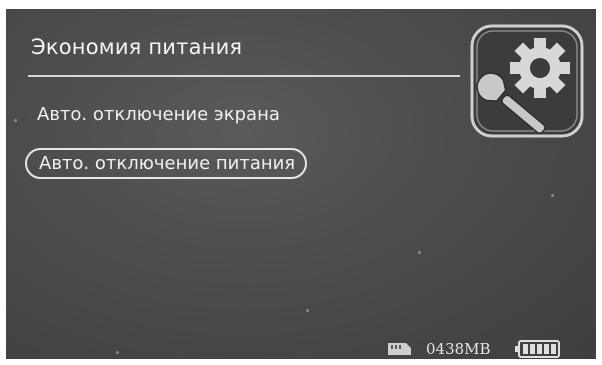  What do you see at coordinates (137, 47) in the screenshot?
I see `page-title: Экономия питания` at bounding box center [137, 47].